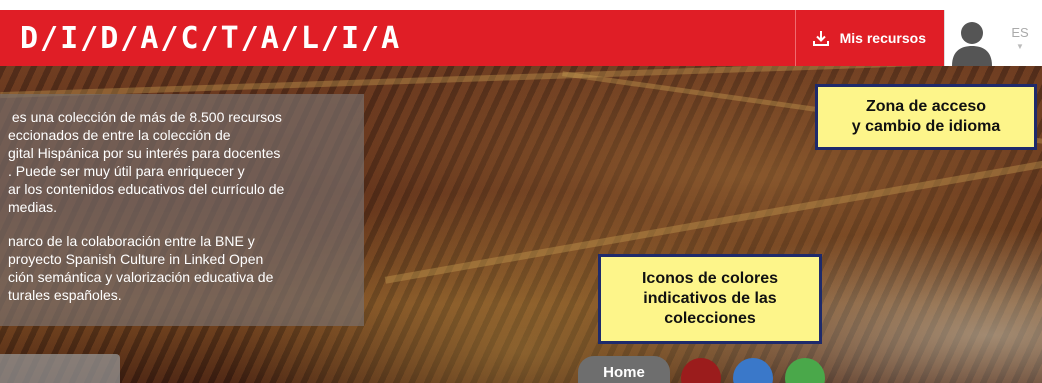 Image resolution: width=1042 pixels, height=383 pixels. What do you see at coordinates (521, 38) in the screenshot?
I see `top-bar: D/I/D/A/C/T/A/L/I/A Mis recursos ES ▼` at bounding box center [521, 38].